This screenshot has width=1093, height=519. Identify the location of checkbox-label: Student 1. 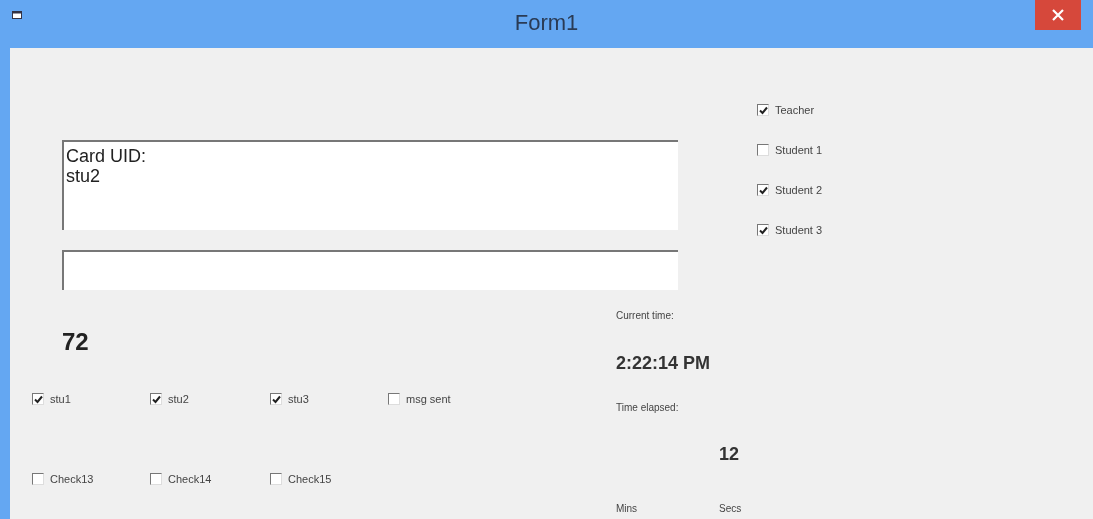
(799, 150).